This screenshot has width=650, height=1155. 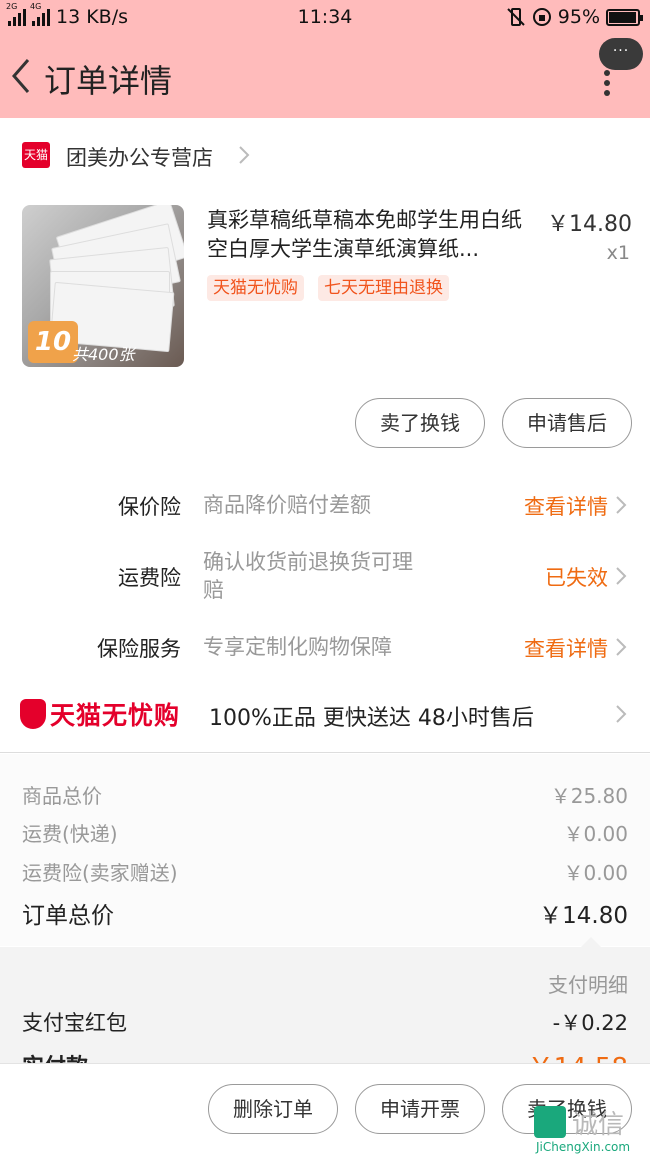 What do you see at coordinates (325, 17) in the screenshot?
I see `status-bar: 2G 4G 13 KB/s 11:34 95%` at bounding box center [325, 17].